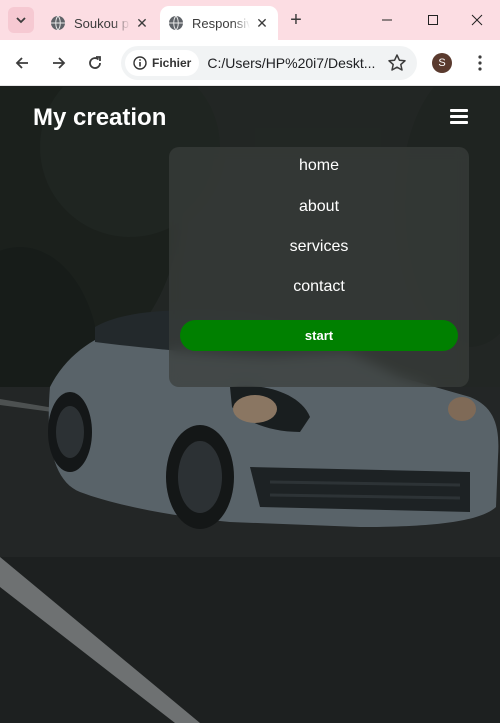 Image resolution: width=500 pixels, height=723 pixels. I want to click on menu-item-contact: contact, so click(319, 287).